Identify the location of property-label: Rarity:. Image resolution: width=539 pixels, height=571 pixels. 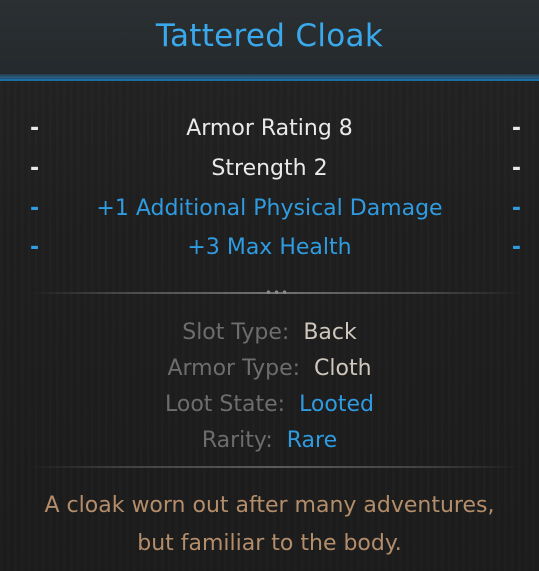
(237, 440).